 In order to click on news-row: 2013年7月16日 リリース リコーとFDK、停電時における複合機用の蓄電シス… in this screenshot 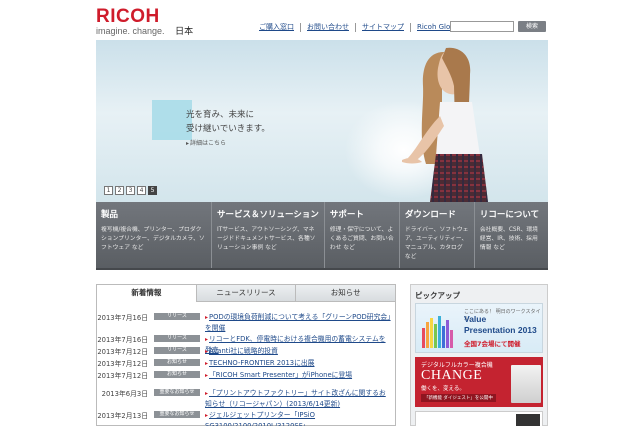, I will do `click(246, 344)`.